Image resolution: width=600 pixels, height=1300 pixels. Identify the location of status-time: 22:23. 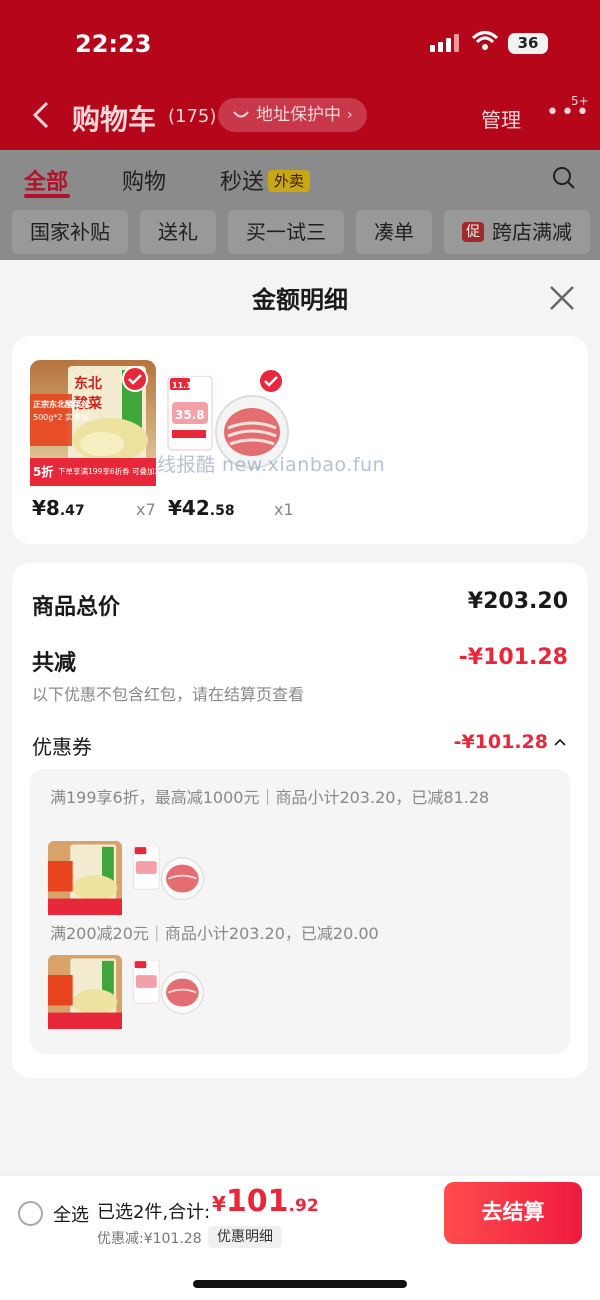
(113, 44).